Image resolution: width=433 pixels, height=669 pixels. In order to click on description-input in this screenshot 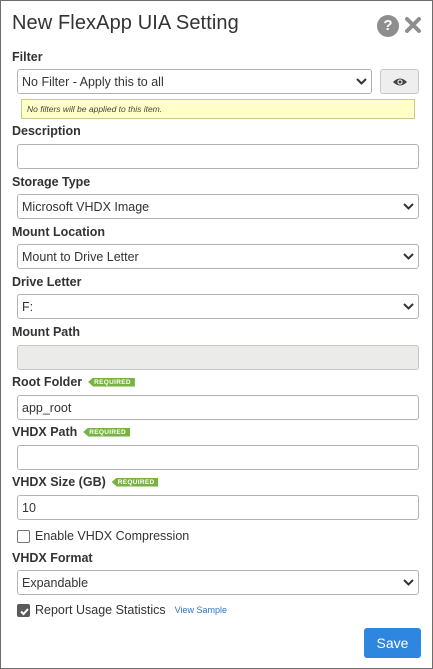, I will do `click(218, 156)`.